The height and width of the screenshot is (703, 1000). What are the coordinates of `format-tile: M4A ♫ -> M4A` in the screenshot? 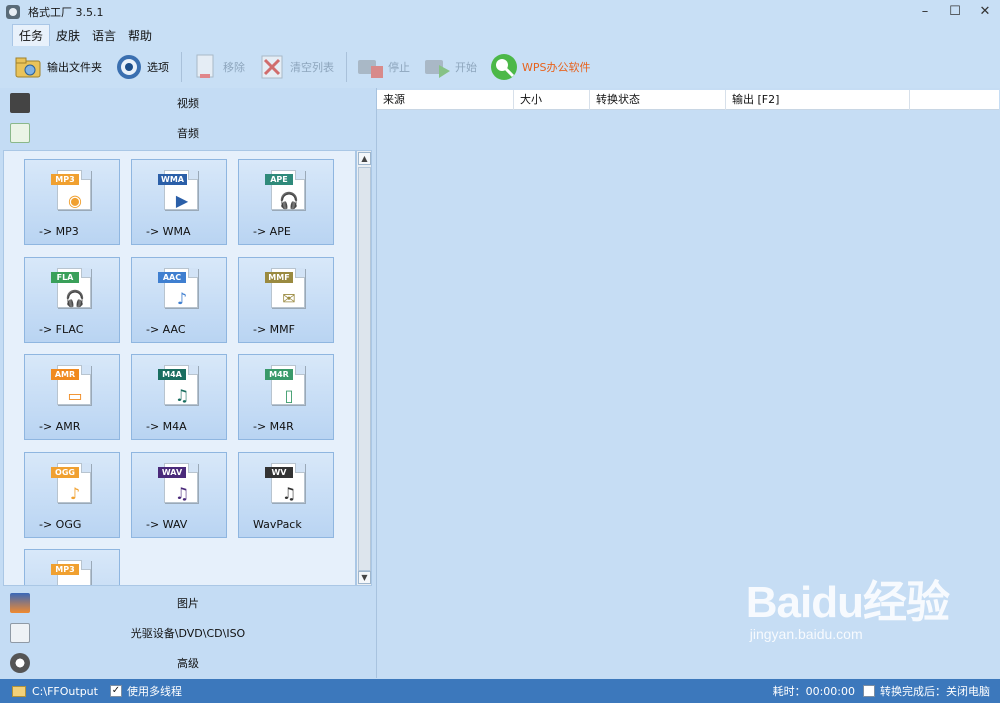 It's located at (179, 397).